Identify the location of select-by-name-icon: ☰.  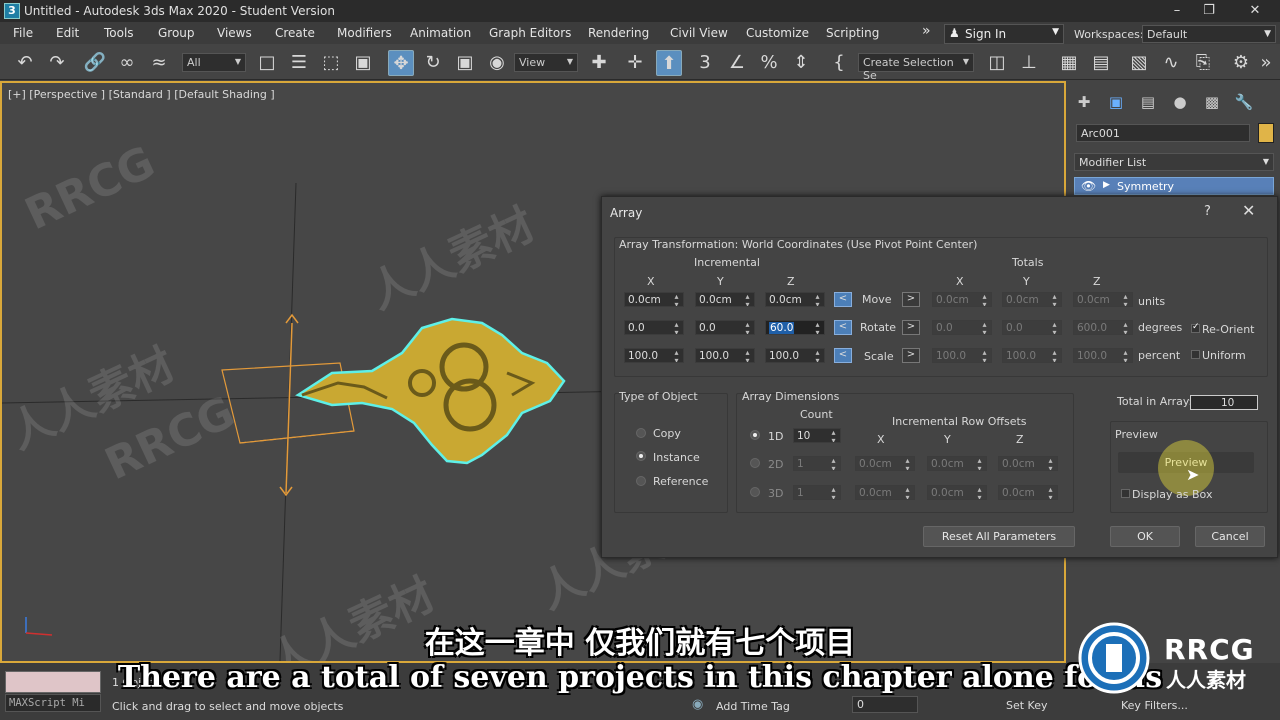
(299, 63).